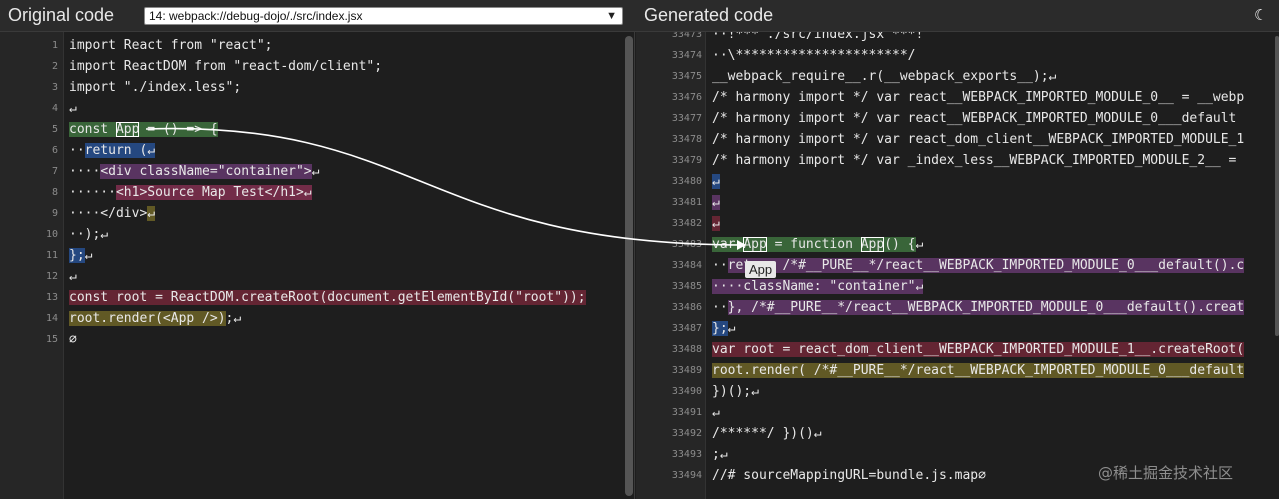 Image resolution: width=1279 pixels, height=499 pixels. What do you see at coordinates (51, 276) in the screenshot?
I see `line-number: 12` at bounding box center [51, 276].